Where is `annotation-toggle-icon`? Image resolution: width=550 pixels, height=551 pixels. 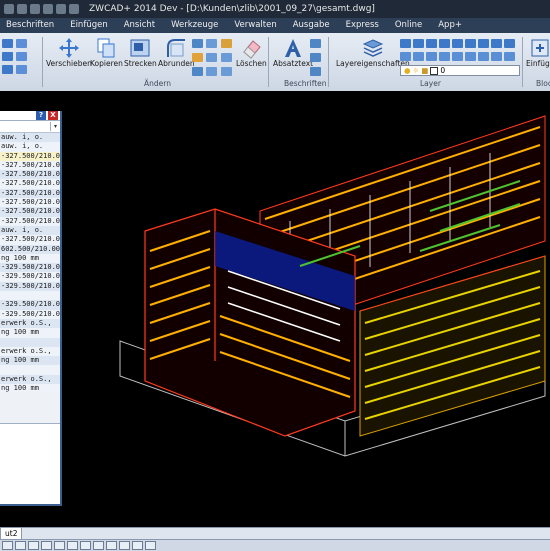
annotation-toggle-icon is located at coordinates (150, 545).